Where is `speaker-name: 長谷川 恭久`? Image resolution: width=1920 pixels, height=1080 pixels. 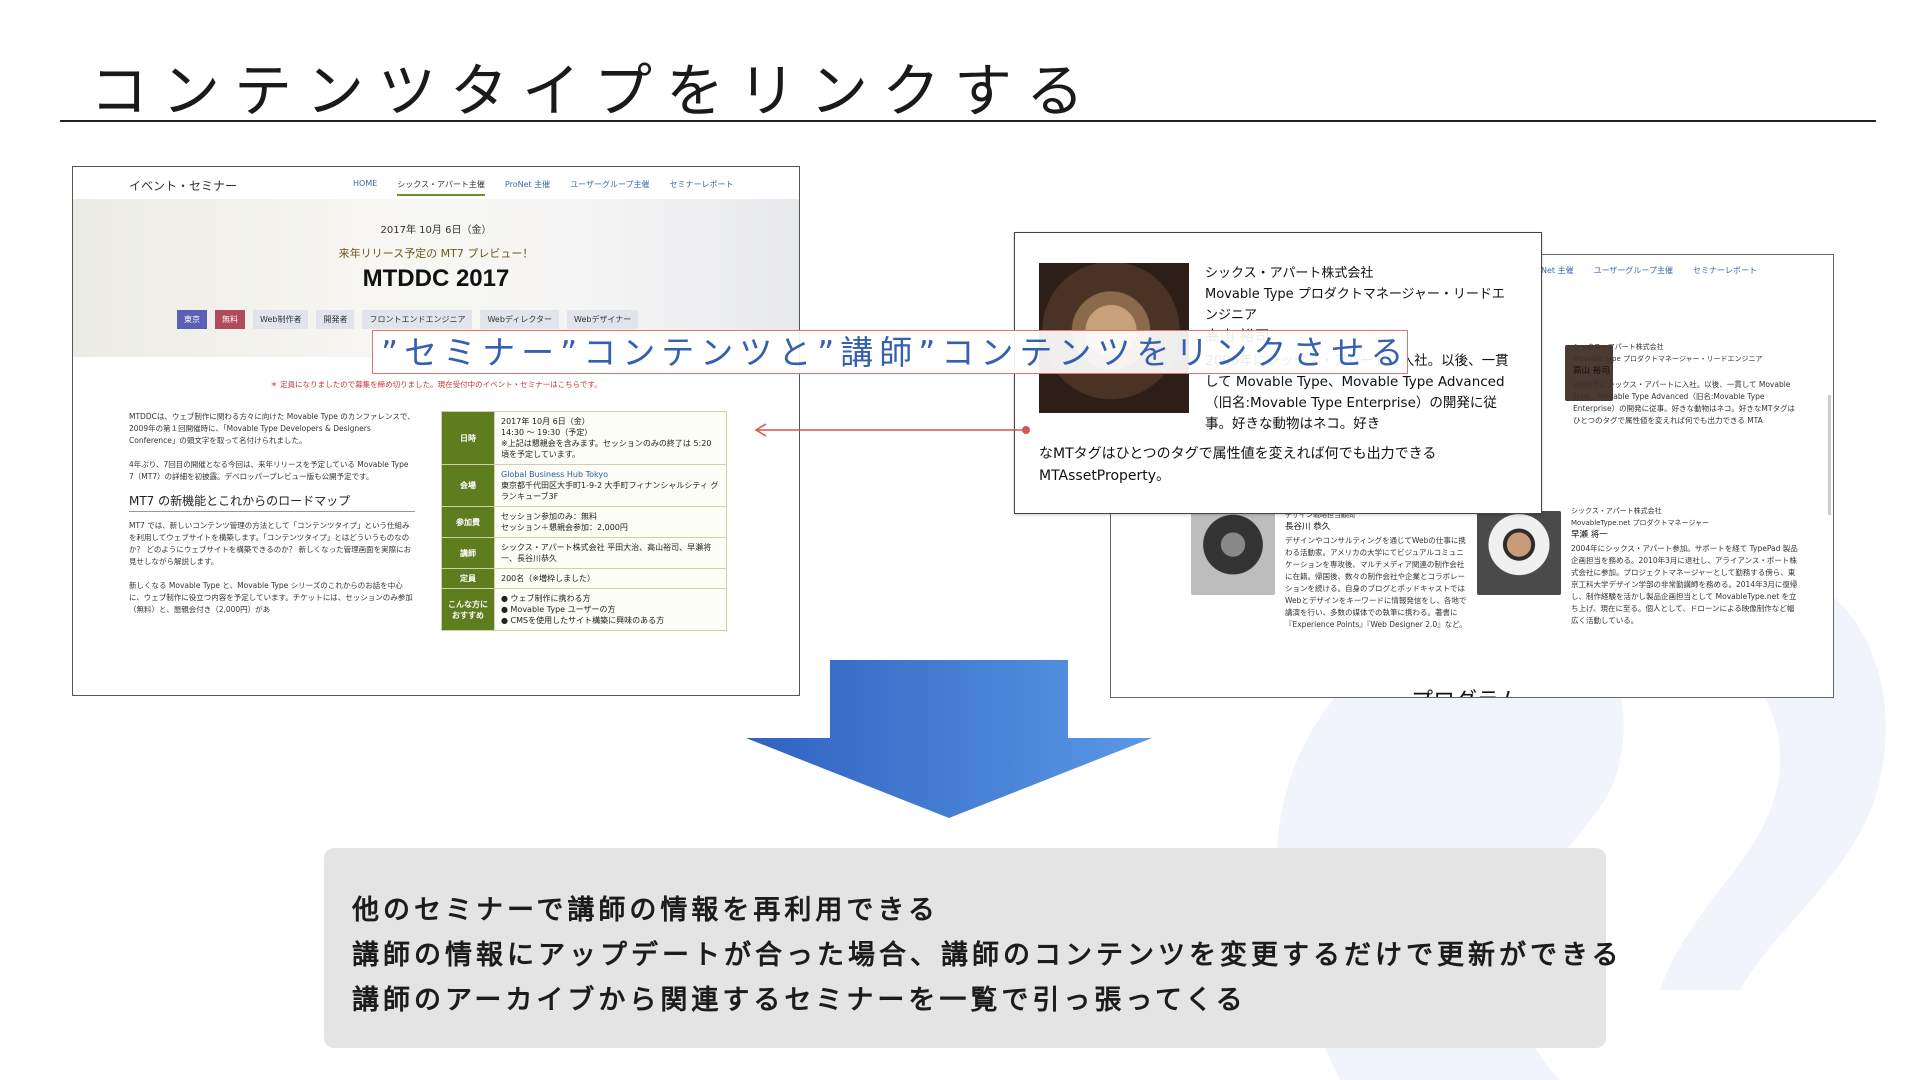 speaker-name: 長谷川 恭久 is located at coordinates (1308, 527).